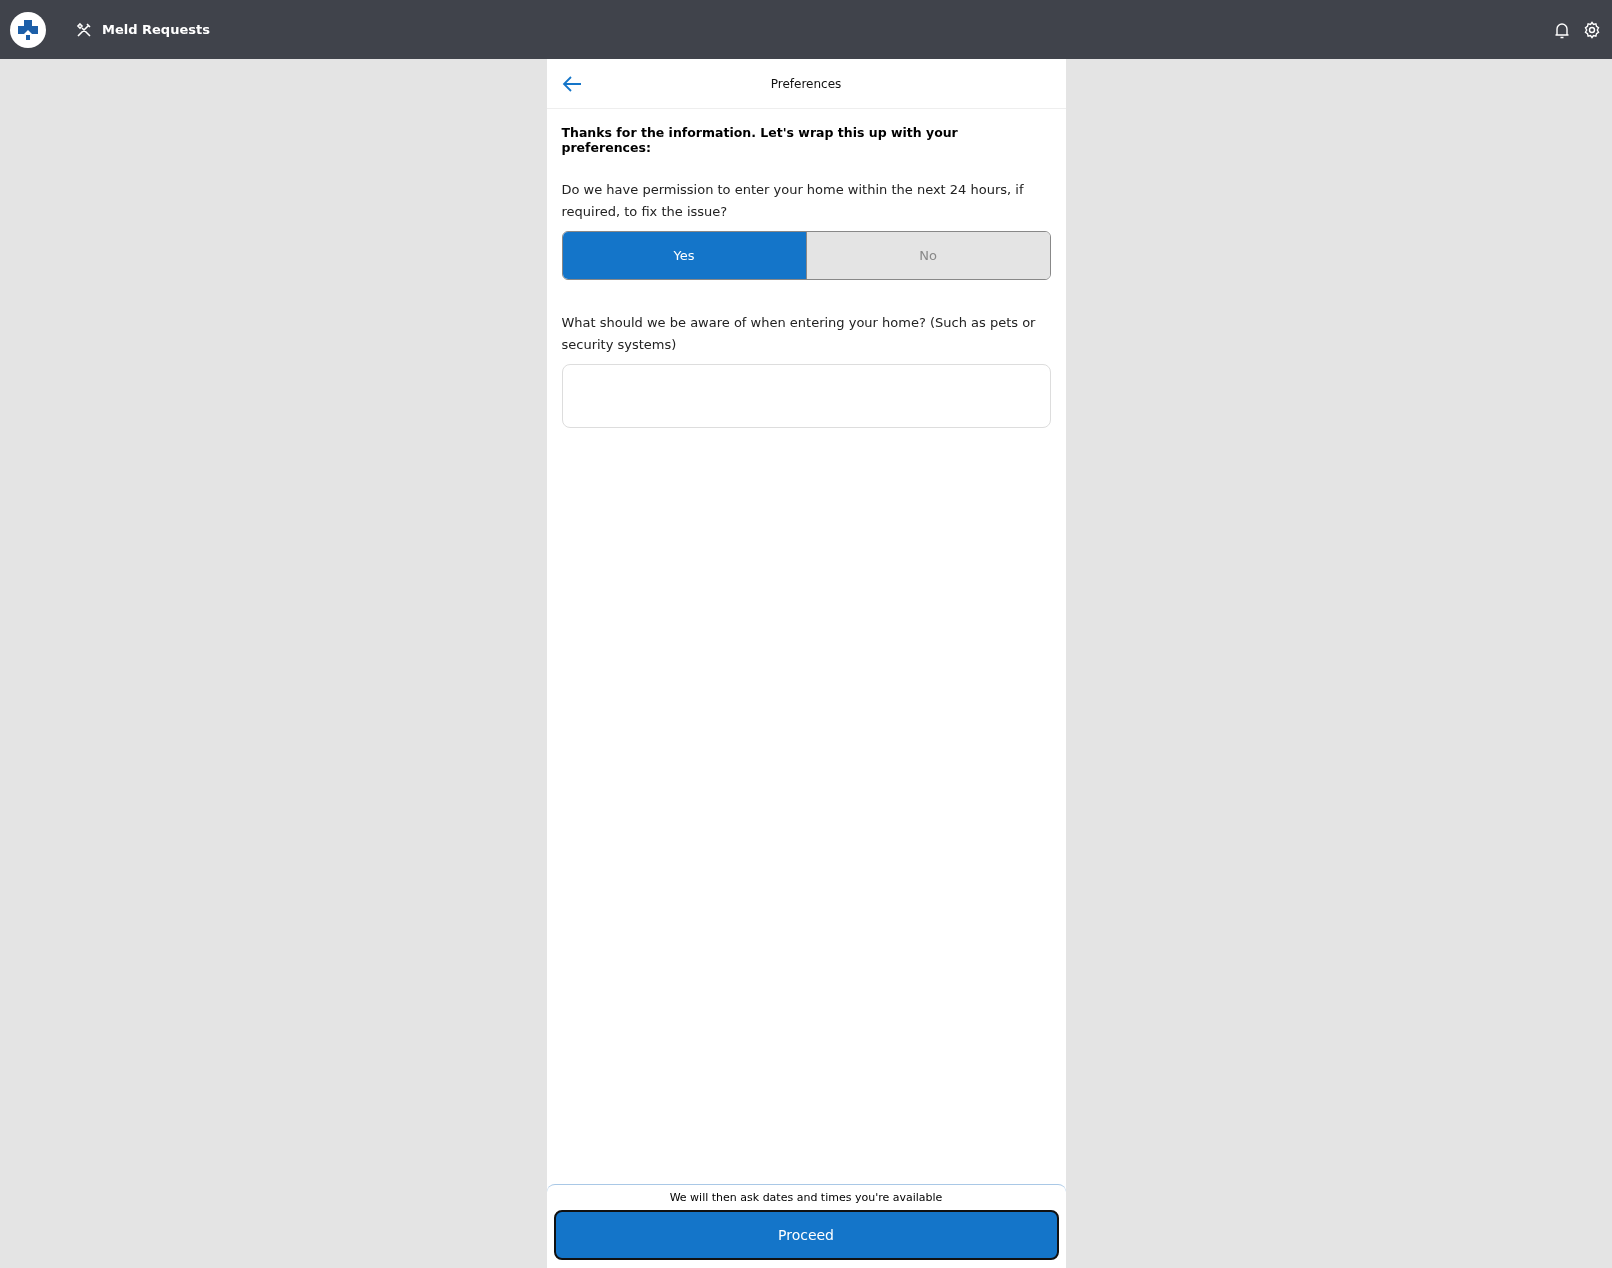 The height and width of the screenshot is (1268, 1612). Describe the element at coordinates (84, 29) in the screenshot. I see `tools-icon` at that location.